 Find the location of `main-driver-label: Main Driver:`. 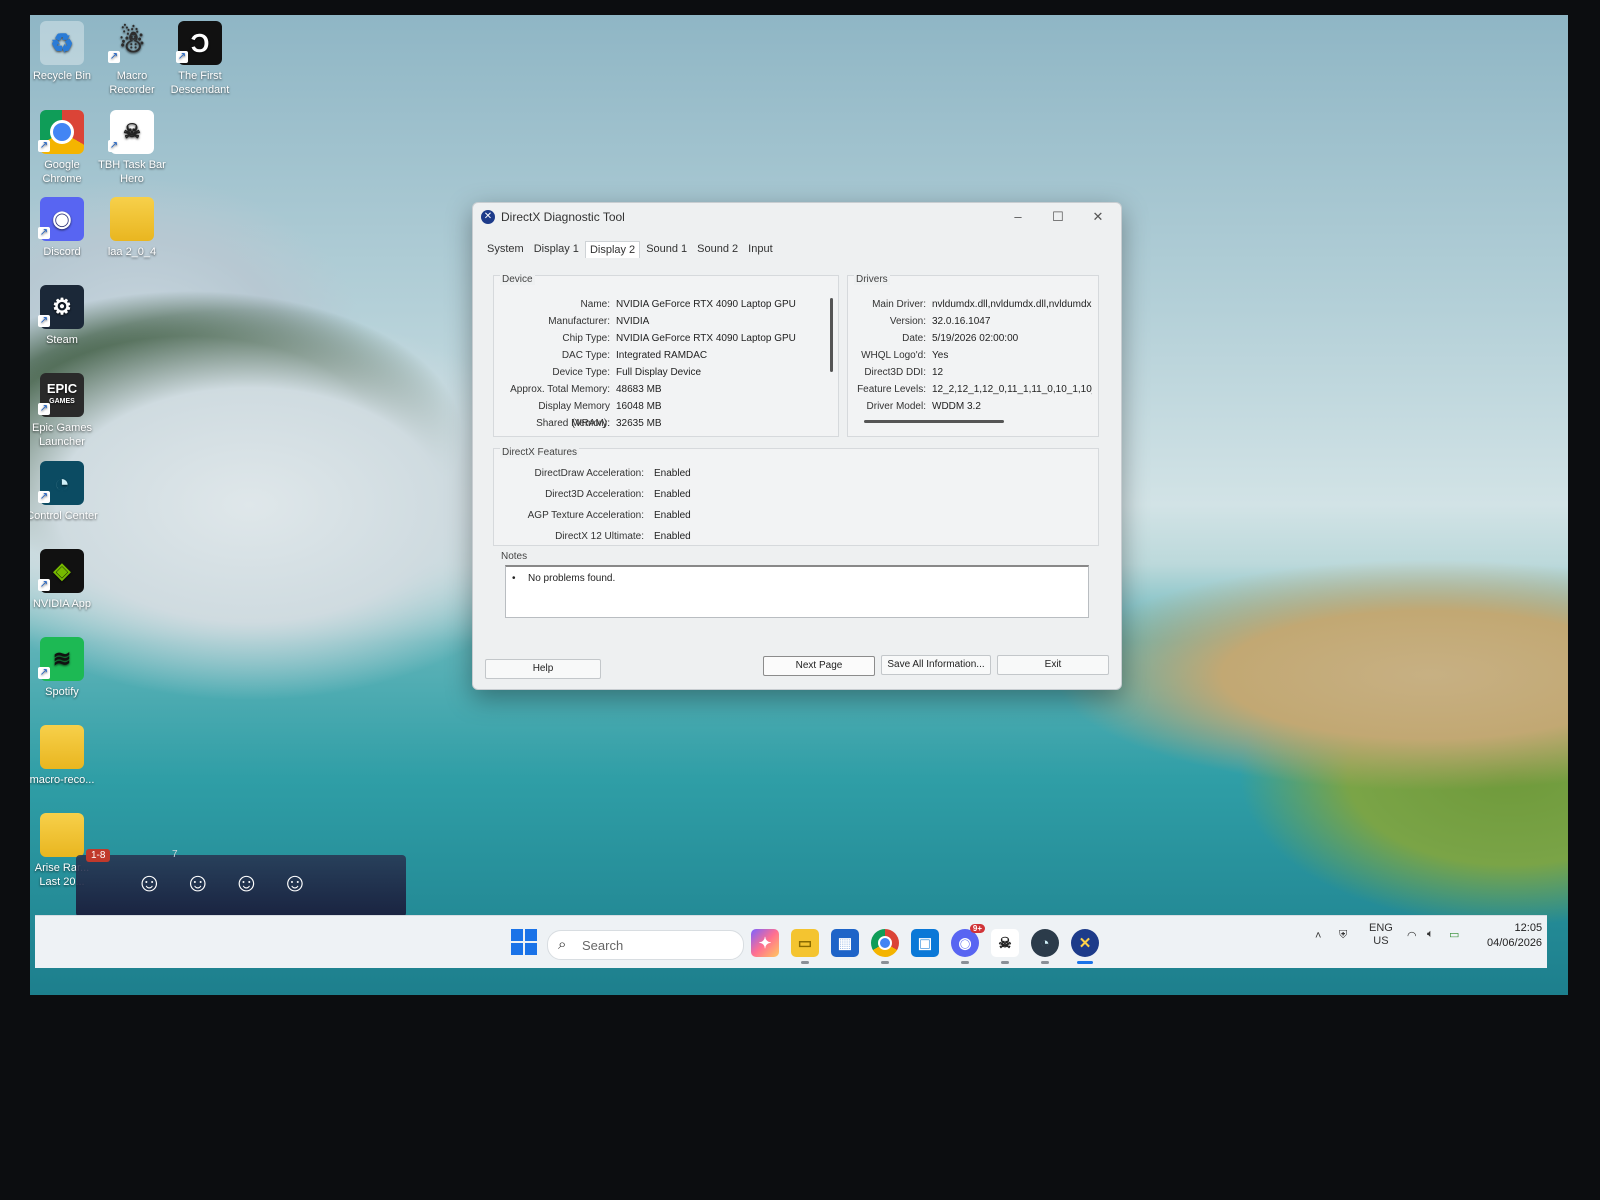

main-driver-label: Main Driver: is located at coordinates (899, 304).